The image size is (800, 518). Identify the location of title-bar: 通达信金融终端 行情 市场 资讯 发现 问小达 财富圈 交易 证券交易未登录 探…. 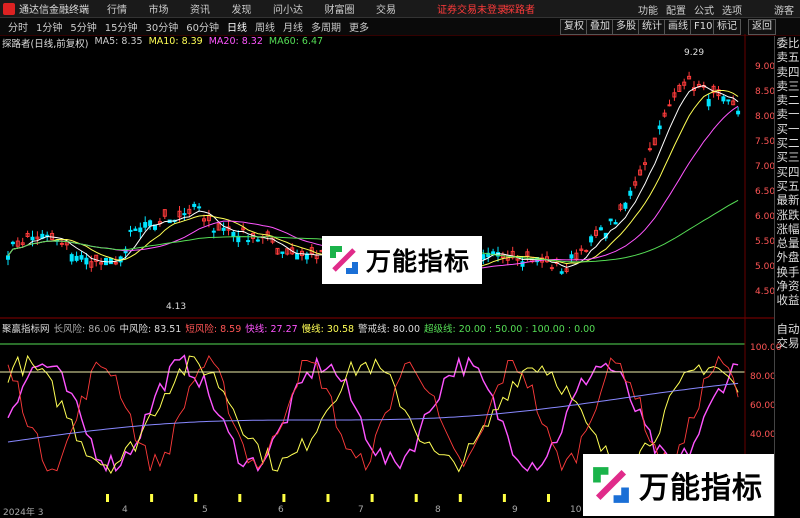
(400, 9).